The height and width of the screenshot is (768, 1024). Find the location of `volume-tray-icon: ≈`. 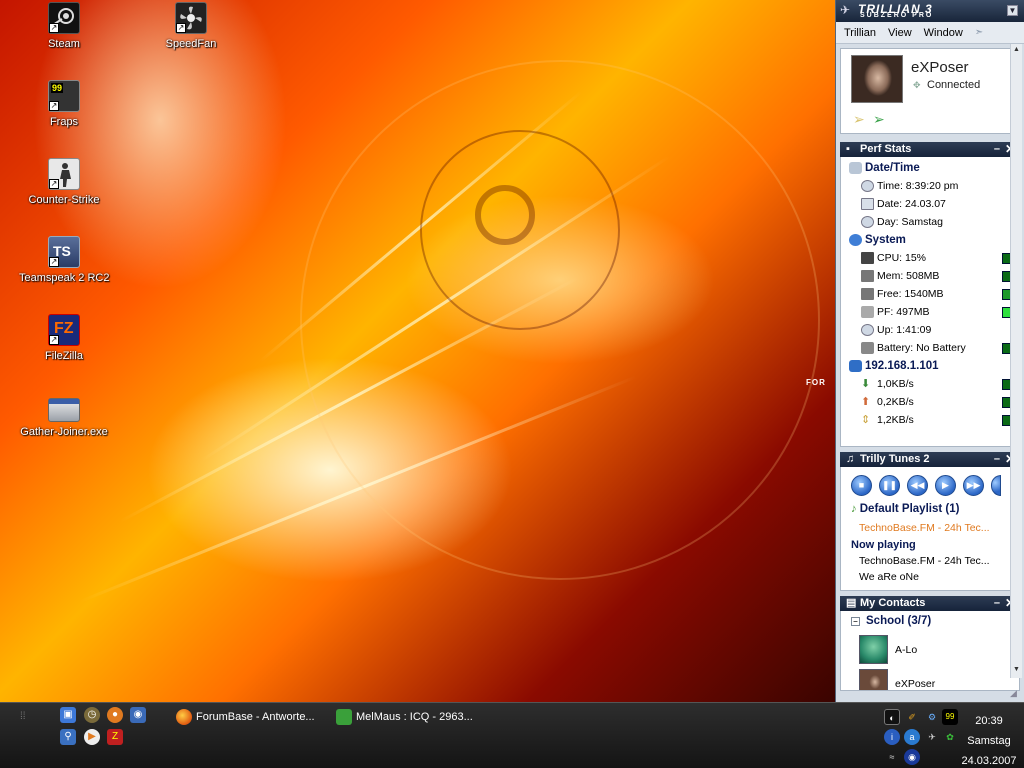

volume-tray-icon: ≈ is located at coordinates (892, 757).